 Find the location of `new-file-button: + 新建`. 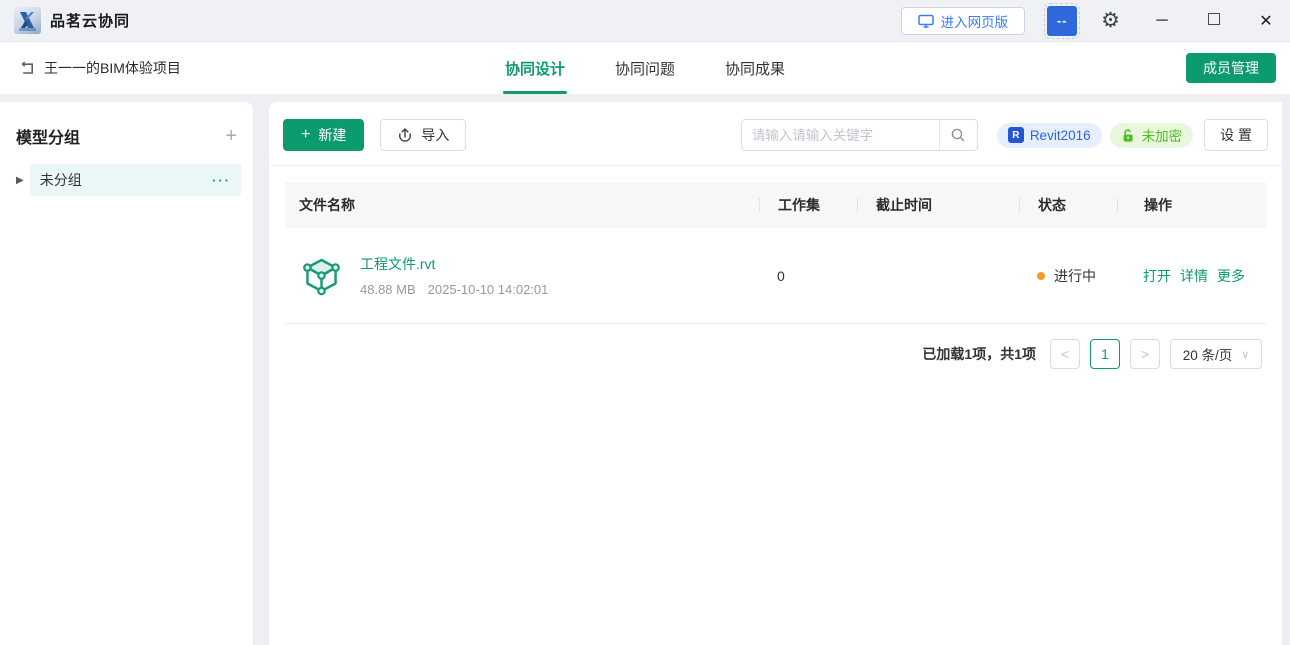

new-file-button: + 新建 is located at coordinates (324, 135).